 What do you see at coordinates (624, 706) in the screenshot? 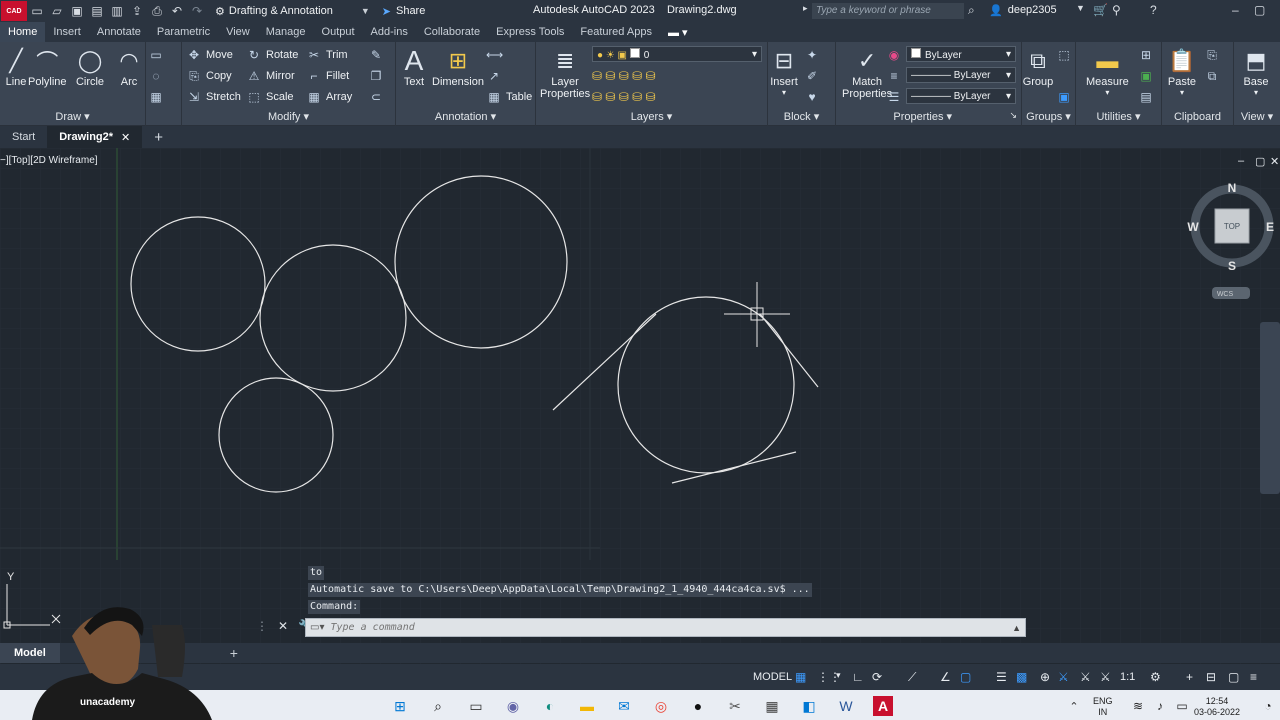
I see `mail-icon: ✉` at bounding box center [624, 706].